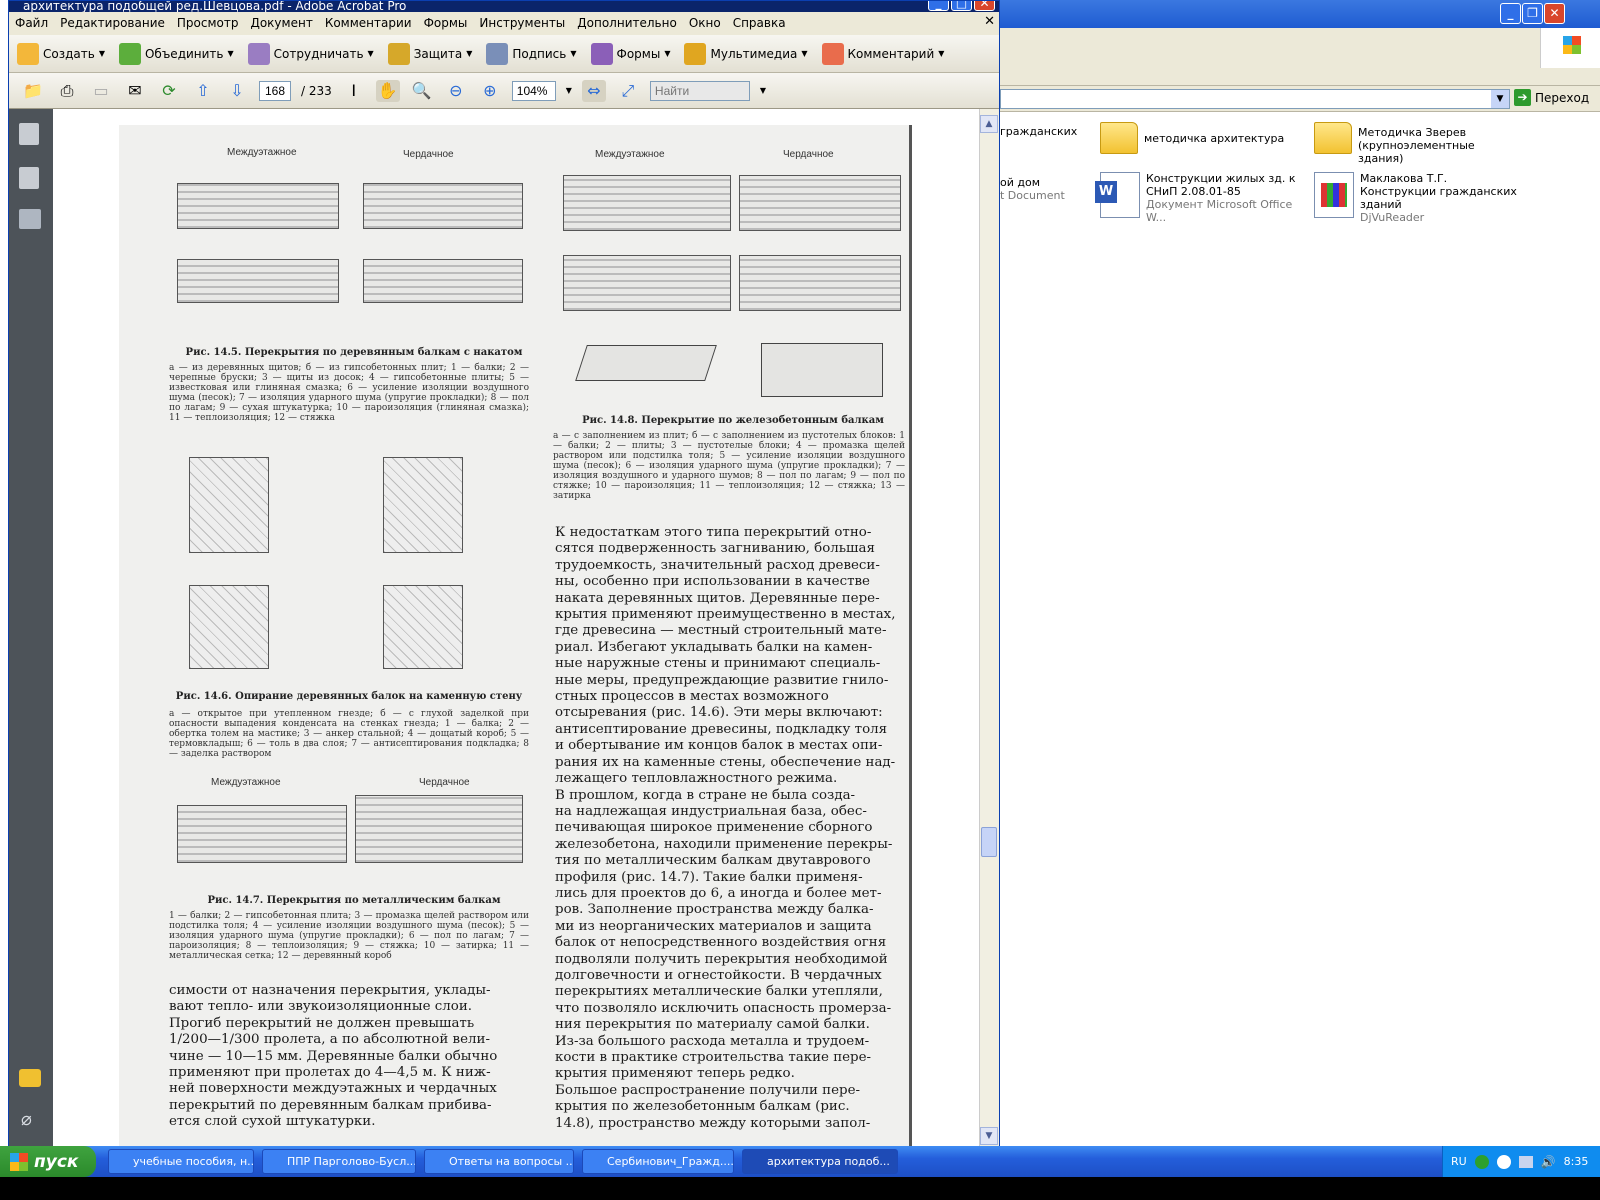 The image size is (1600, 1200). I want to click on signatures-icon, so click(30, 219).